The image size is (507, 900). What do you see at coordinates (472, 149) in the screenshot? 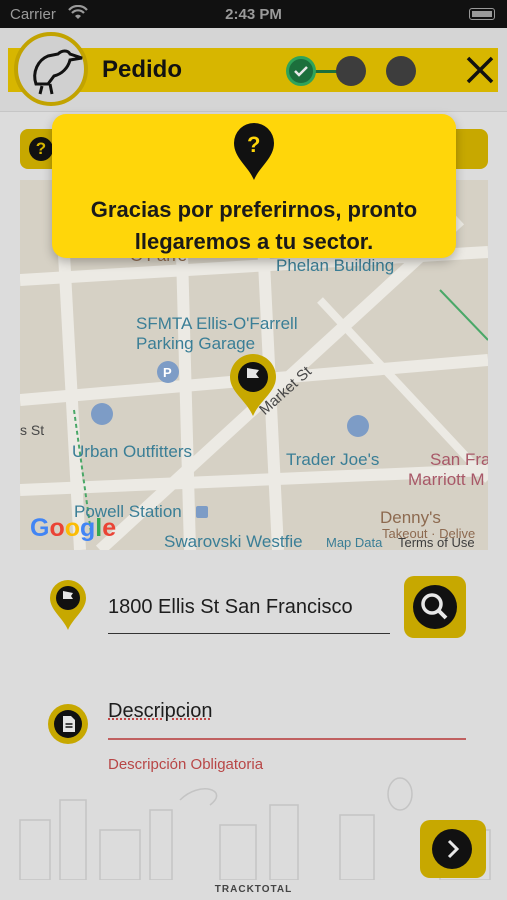
I see `help-bar-end` at bounding box center [472, 149].